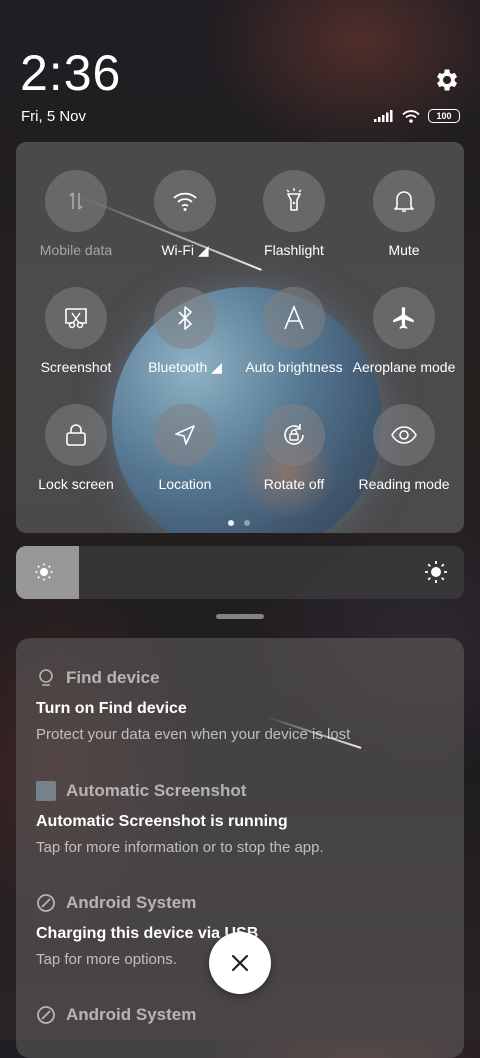  I want to click on clock: 2:36, so click(71, 73).